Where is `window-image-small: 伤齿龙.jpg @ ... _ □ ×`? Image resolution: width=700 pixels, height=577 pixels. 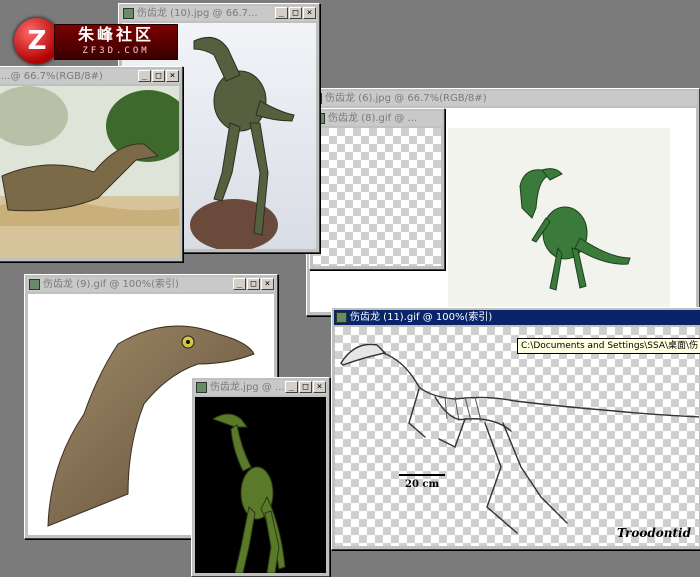
window-image-small: 伤齿龙.jpg @ ... _ □ × is located at coordinates (260, 477).